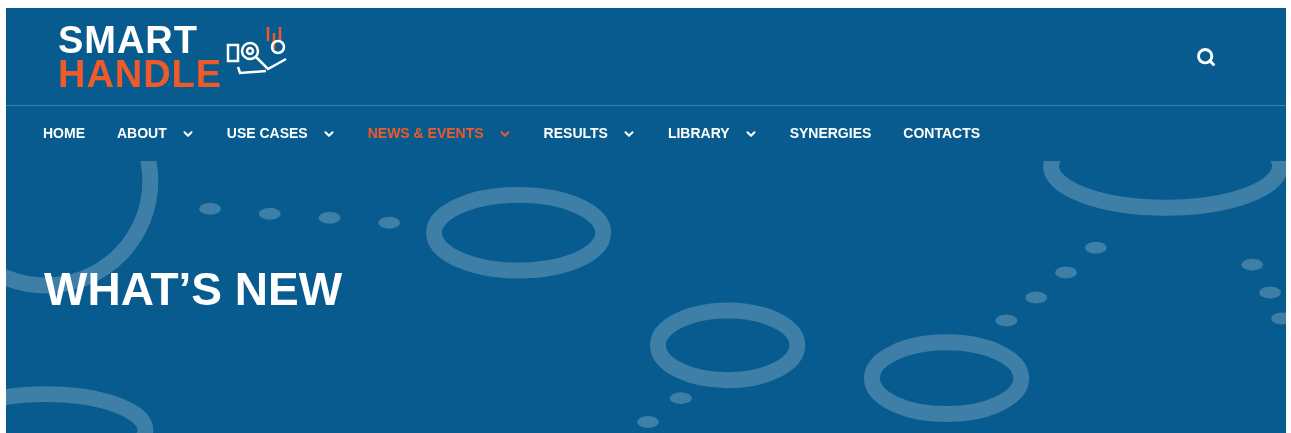  What do you see at coordinates (830, 133) in the screenshot?
I see `nav-link: SYNERGIES` at bounding box center [830, 133].